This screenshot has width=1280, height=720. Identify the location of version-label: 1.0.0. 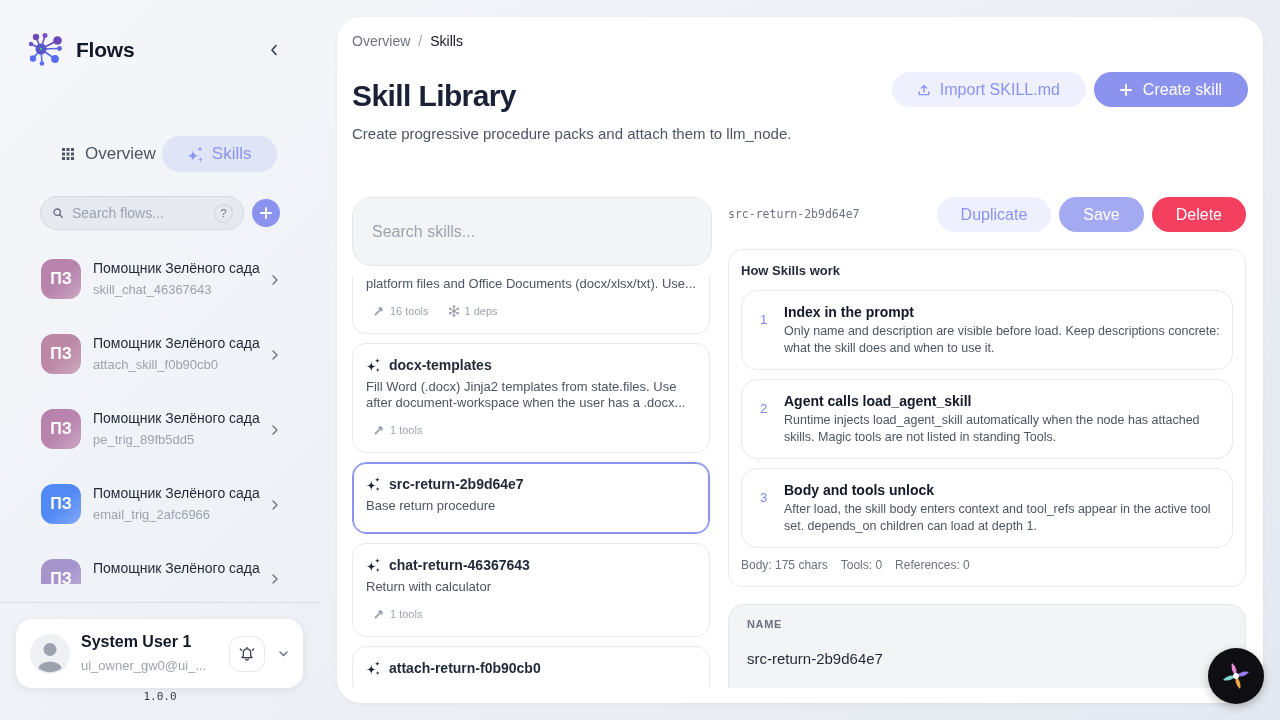
(160, 697).